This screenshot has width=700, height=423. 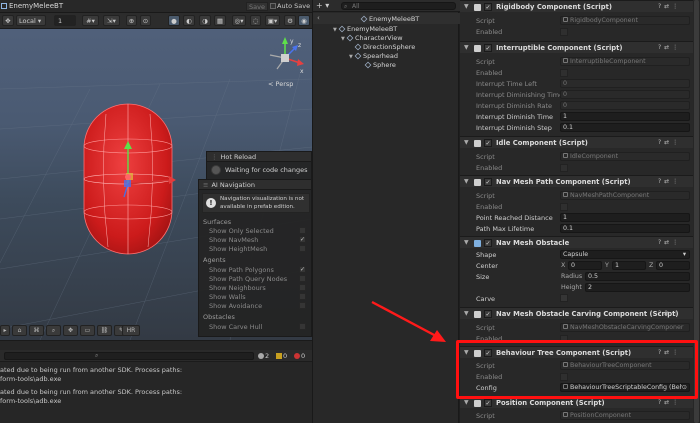 What do you see at coordinates (577, 369) in the screenshot?
I see `annotation-highlight-box` at bounding box center [577, 369].